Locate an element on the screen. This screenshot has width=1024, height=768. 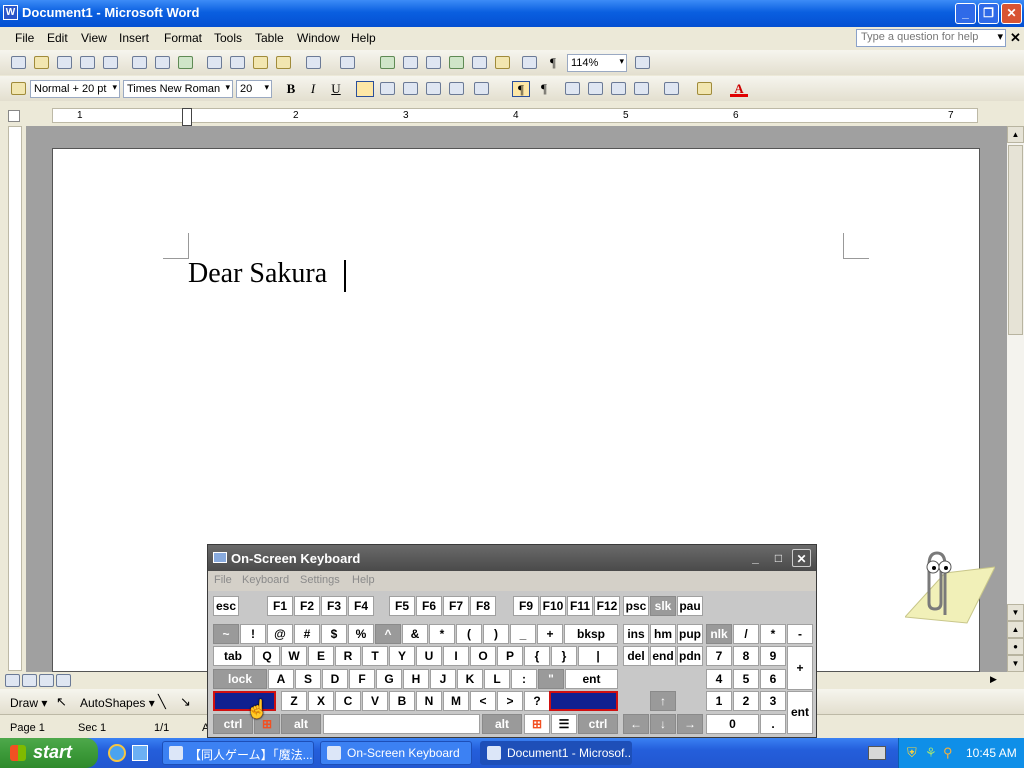
osk-key: R is located at coordinates (348, 656).